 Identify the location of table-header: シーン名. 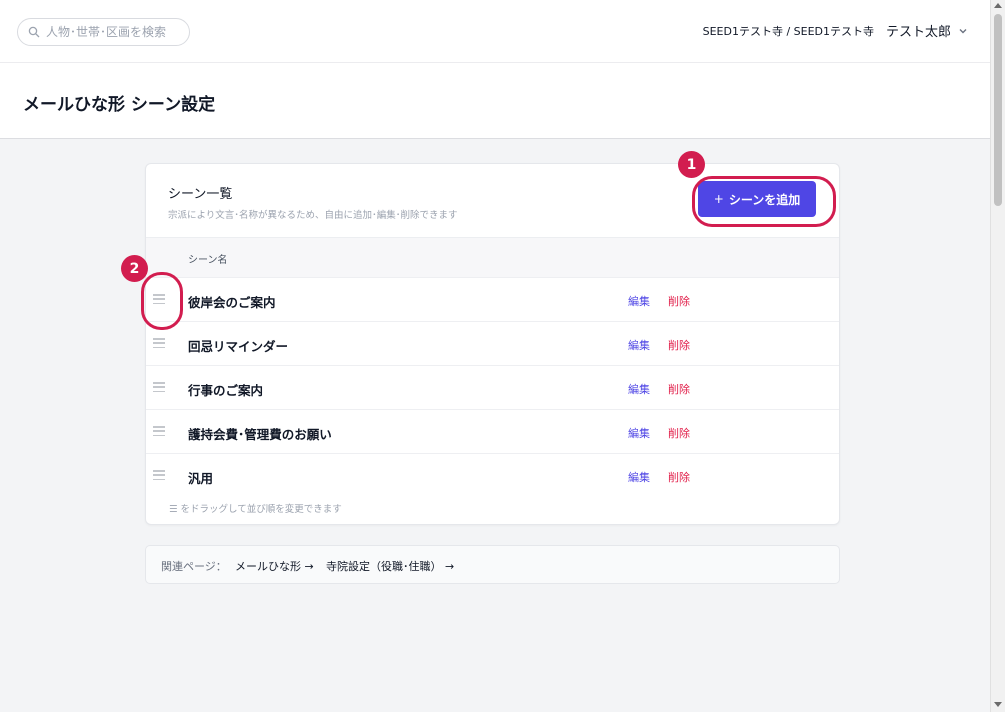
(492, 257).